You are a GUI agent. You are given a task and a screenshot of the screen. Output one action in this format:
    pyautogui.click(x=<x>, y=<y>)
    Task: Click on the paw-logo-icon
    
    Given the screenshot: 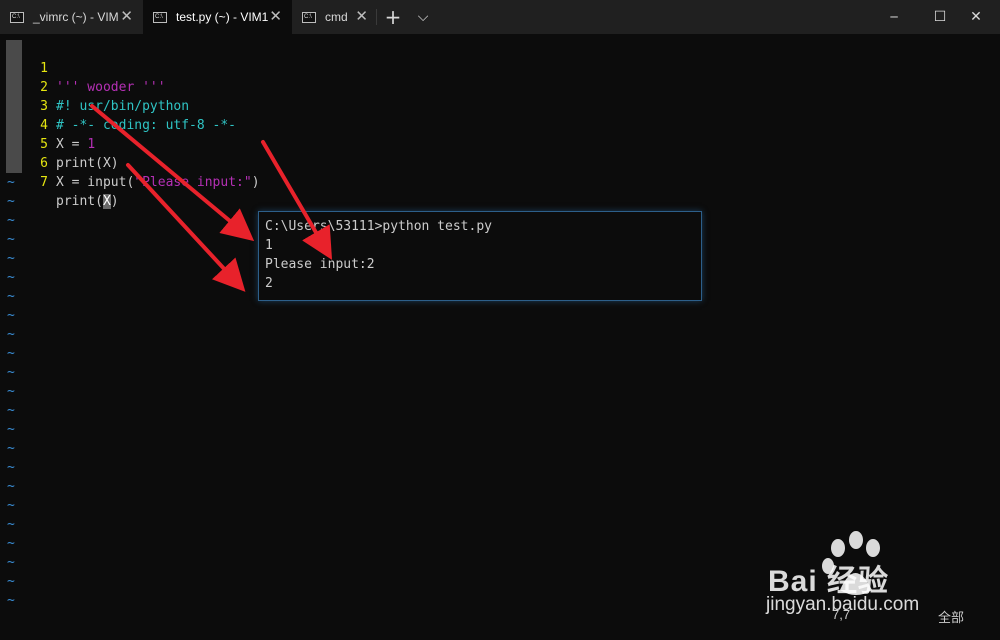 What is the action you would take?
    pyautogui.click(x=851, y=563)
    